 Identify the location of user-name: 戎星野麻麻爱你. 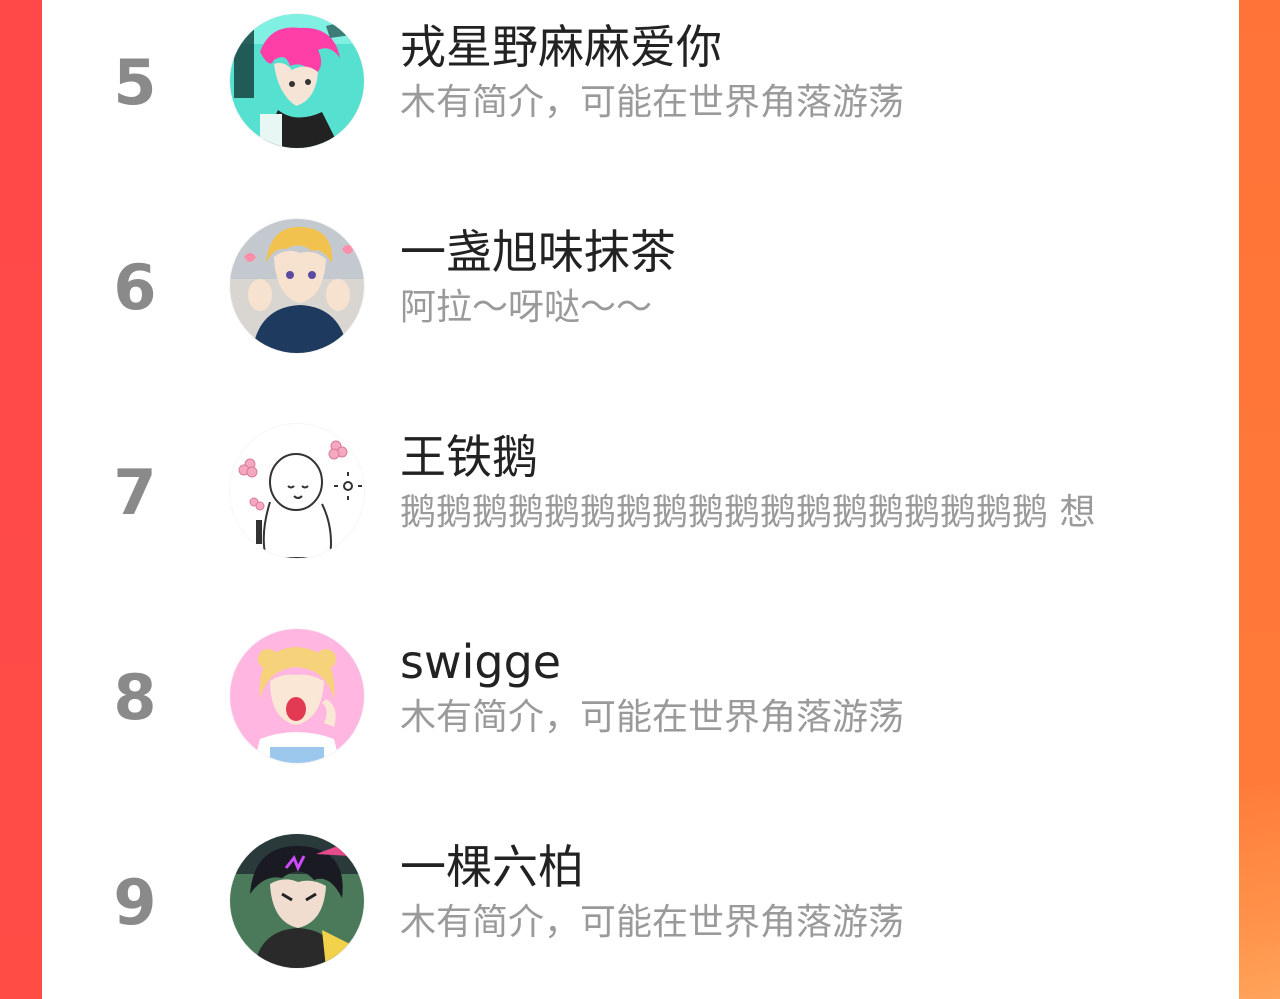
(561, 47).